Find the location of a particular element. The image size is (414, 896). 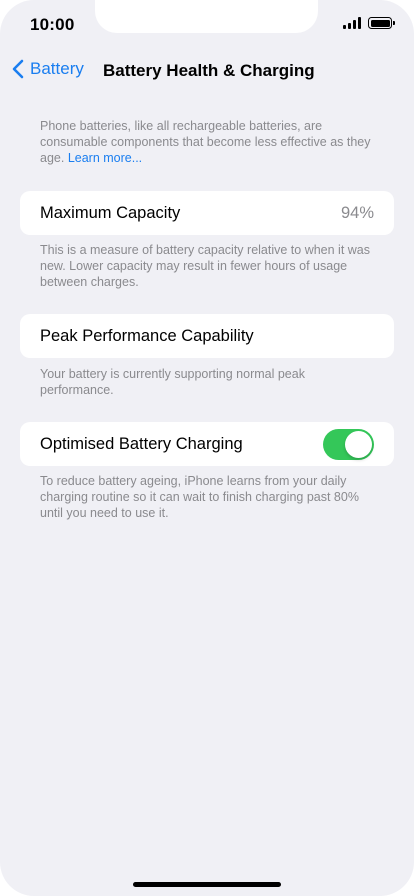

notch is located at coordinates (206, 16).